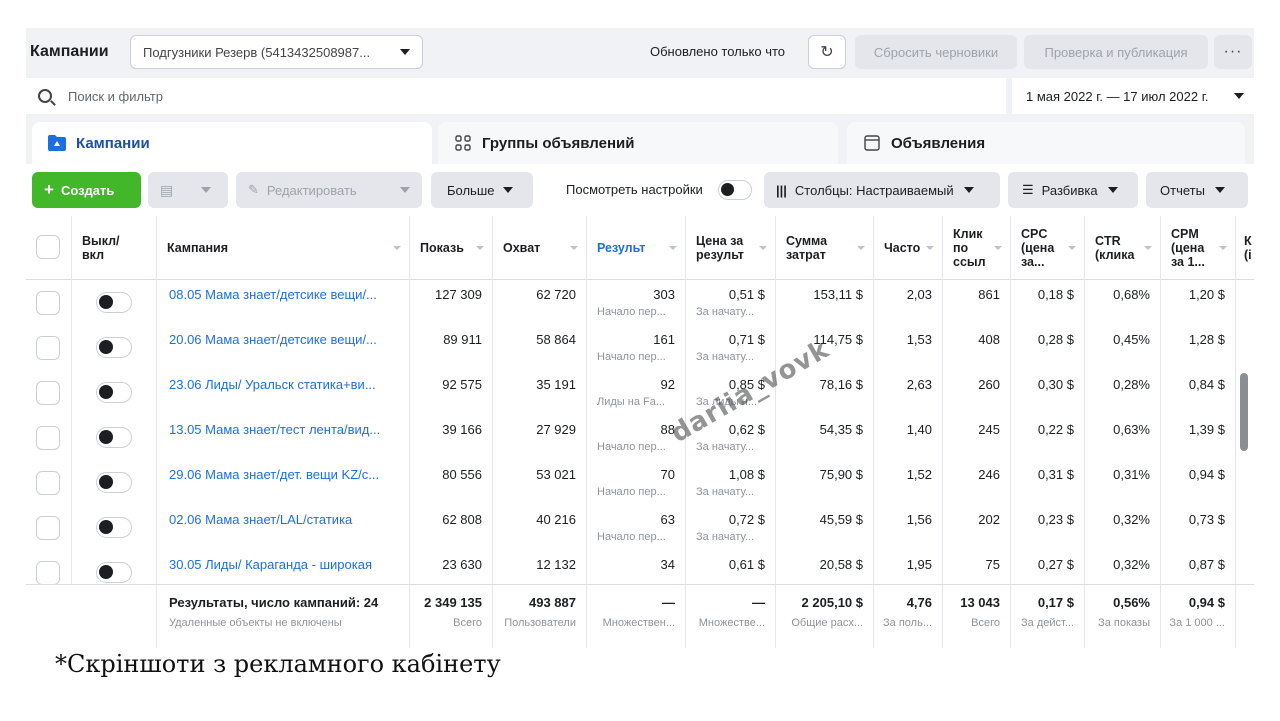 This screenshot has width=1280, height=721. I want to click on reports-button: Отчеты, so click(1197, 190).